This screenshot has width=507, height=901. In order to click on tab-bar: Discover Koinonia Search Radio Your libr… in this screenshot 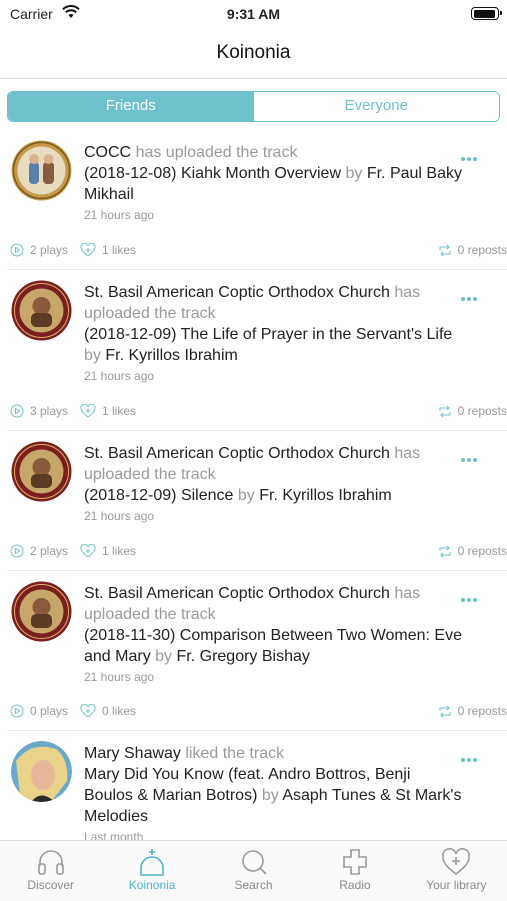, I will do `click(253, 870)`.